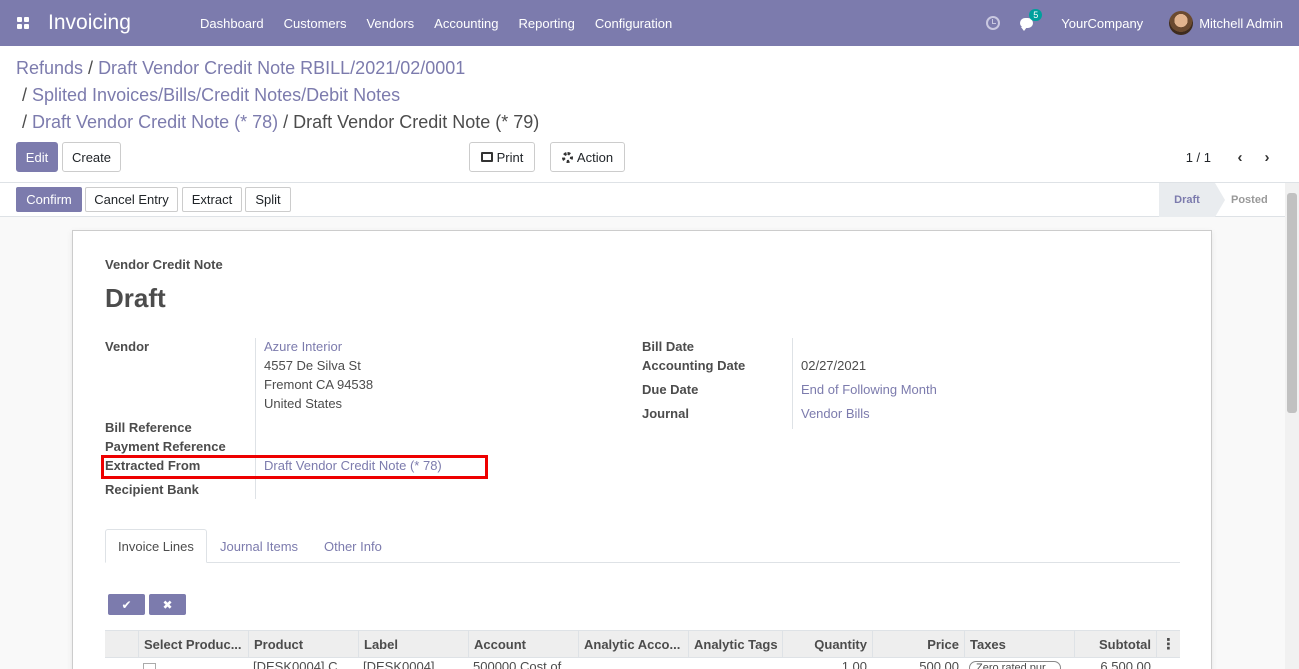 The height and width of the screenshot is (669, 1299). Describe the element at coordinates (127, 346) in the screenshot. I see `vendor-label: Vendor` at that location.